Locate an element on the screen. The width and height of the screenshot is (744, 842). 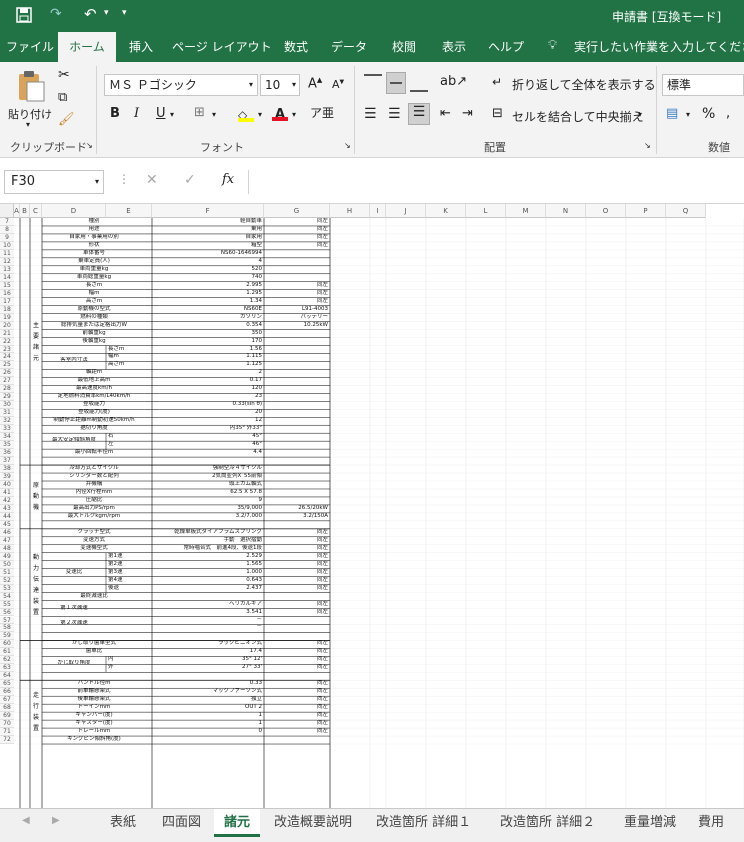
cell-e: 350 is located at coordinates (208, 334).